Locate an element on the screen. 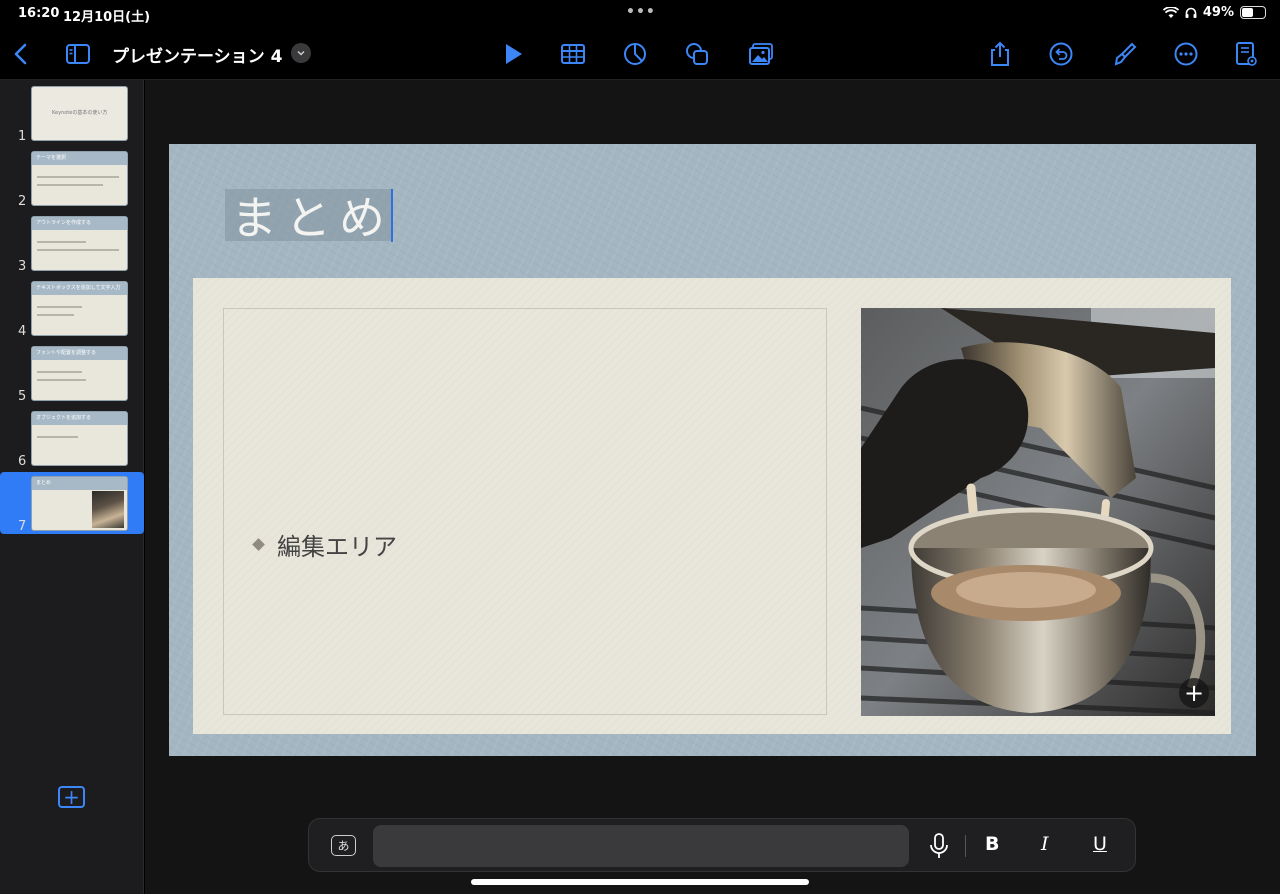 This screenshot has height=894, width=1280. media-icon is located at coordinates (761, 54).